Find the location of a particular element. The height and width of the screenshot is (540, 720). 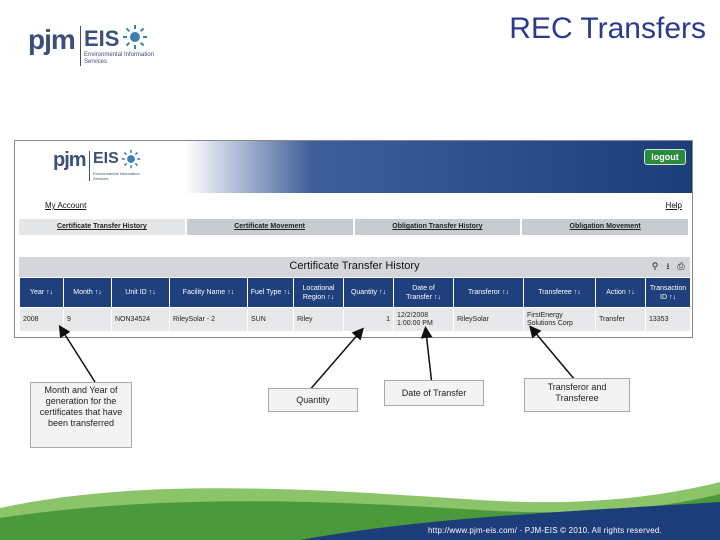

cell-facility-name: RileySolar - 2 is located at coordinates (208, 319).